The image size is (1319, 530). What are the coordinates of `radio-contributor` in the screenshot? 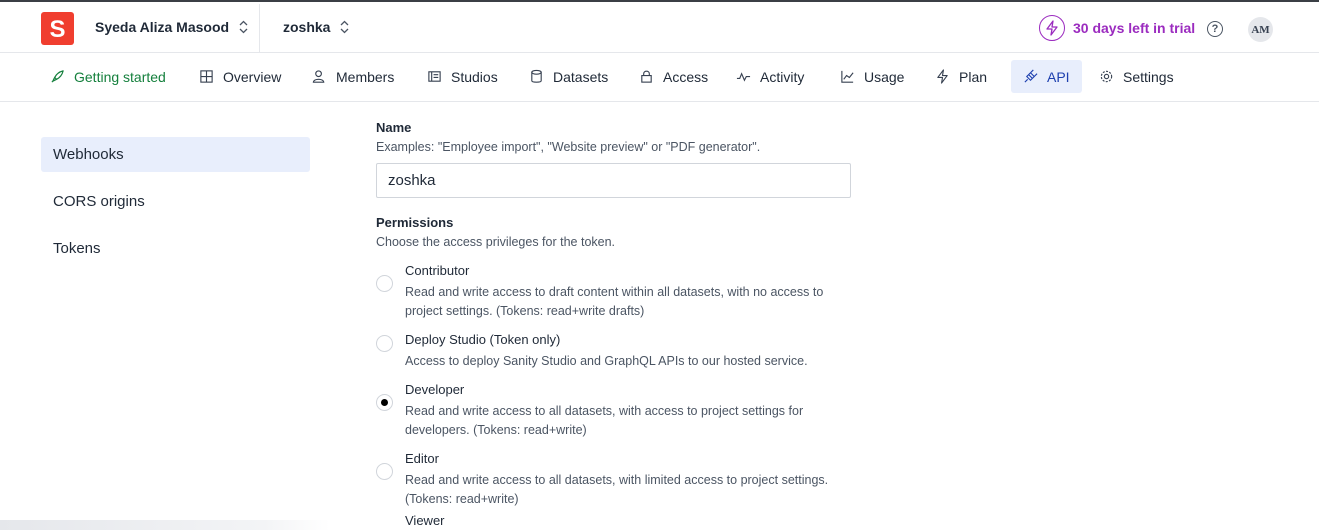 It's located at (384, 283).